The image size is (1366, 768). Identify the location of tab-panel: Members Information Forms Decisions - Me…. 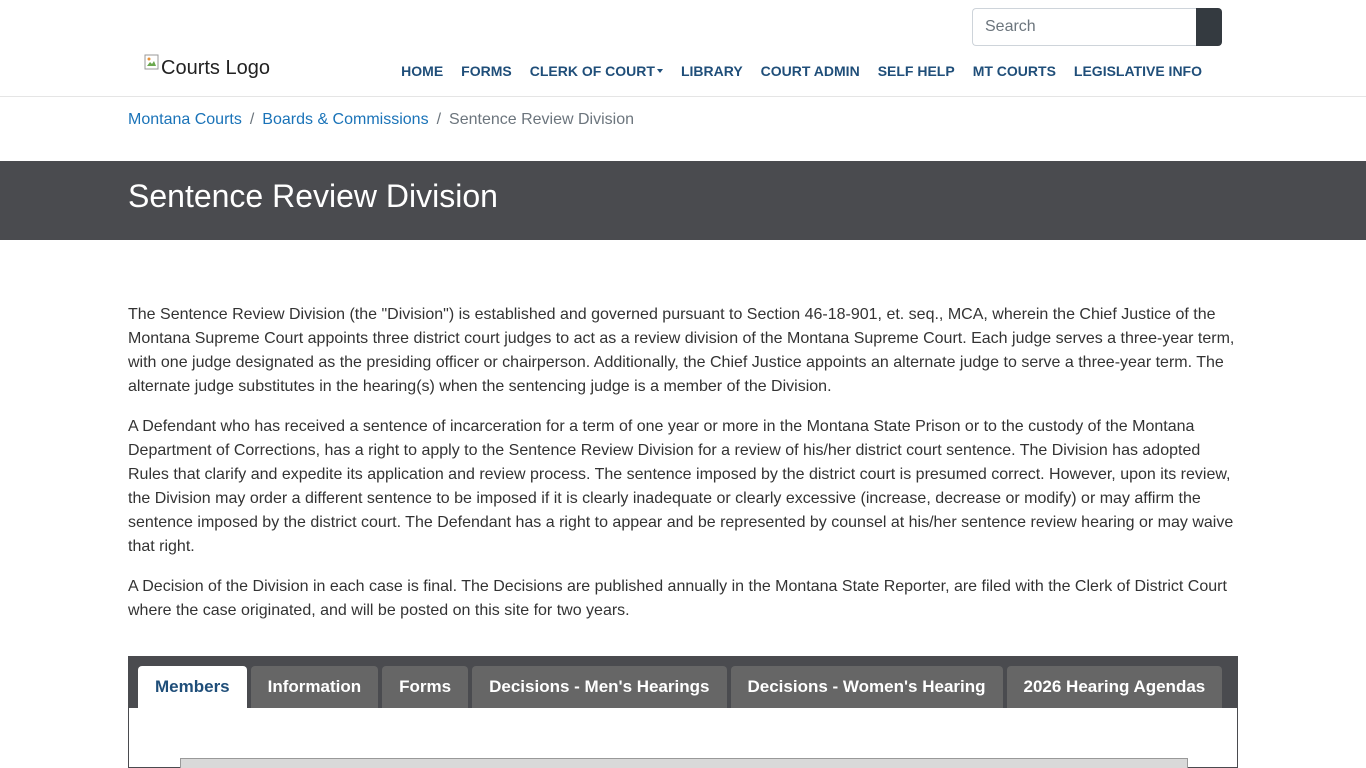
(683, 712).